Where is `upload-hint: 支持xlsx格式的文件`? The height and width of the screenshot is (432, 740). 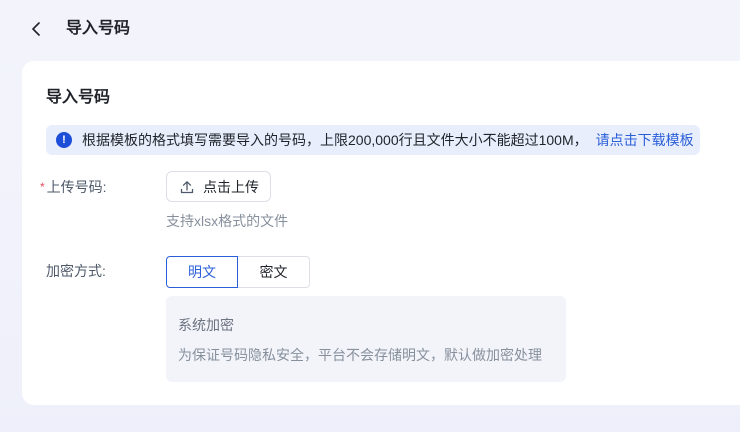 upload-hint: 支持xlsx格式的文件 is located at coordinates (227, 221).